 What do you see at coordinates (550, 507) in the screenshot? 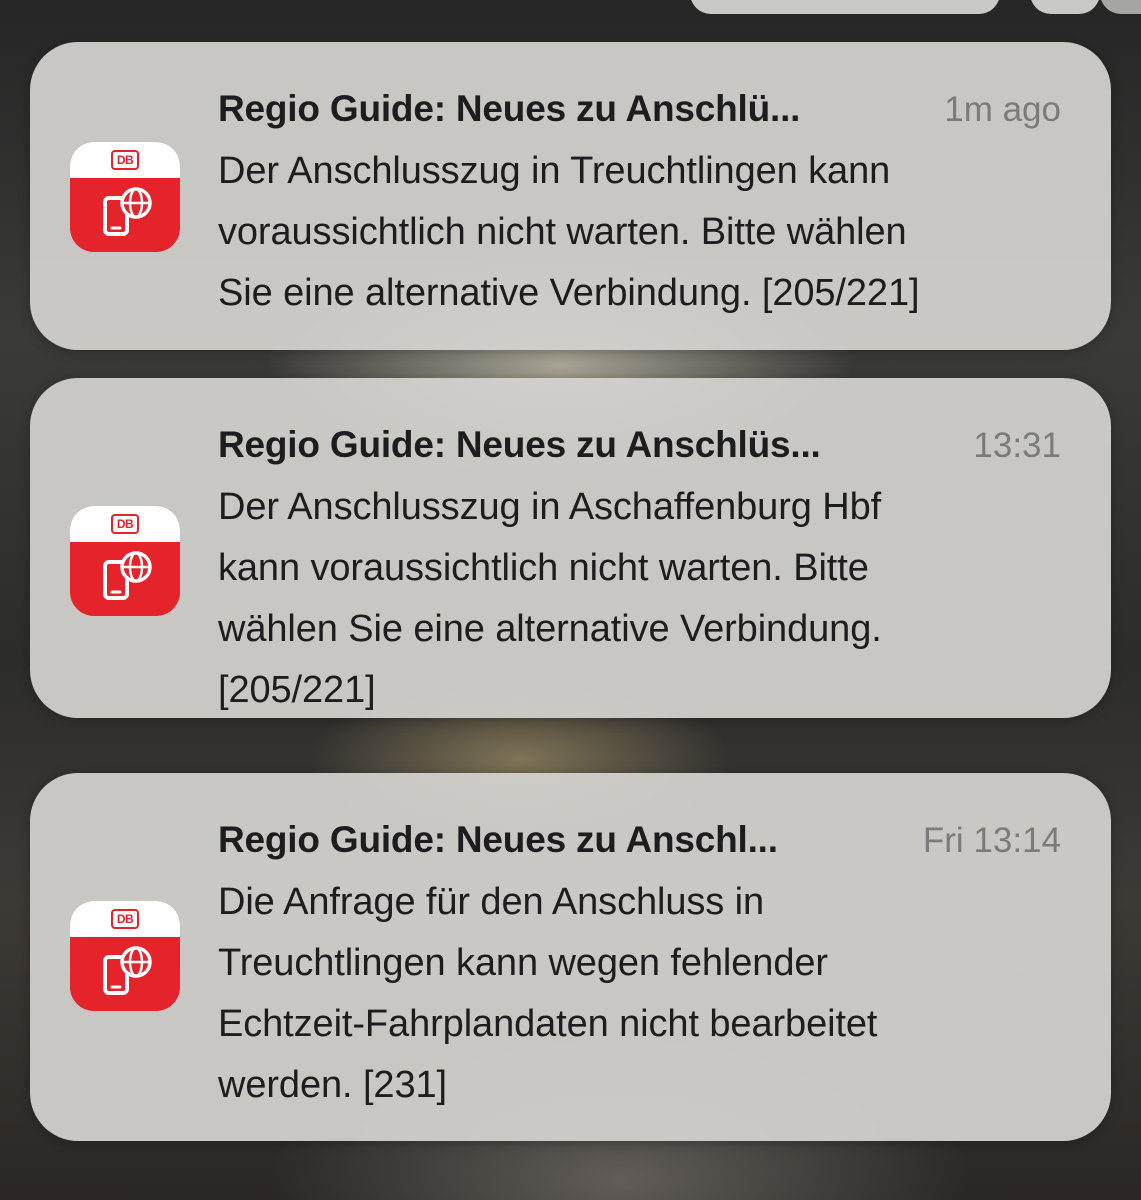
I see `notification-body-line: Der Anschlusszug in Aschaffenburg Hbf` at bounding box center [550, 507].